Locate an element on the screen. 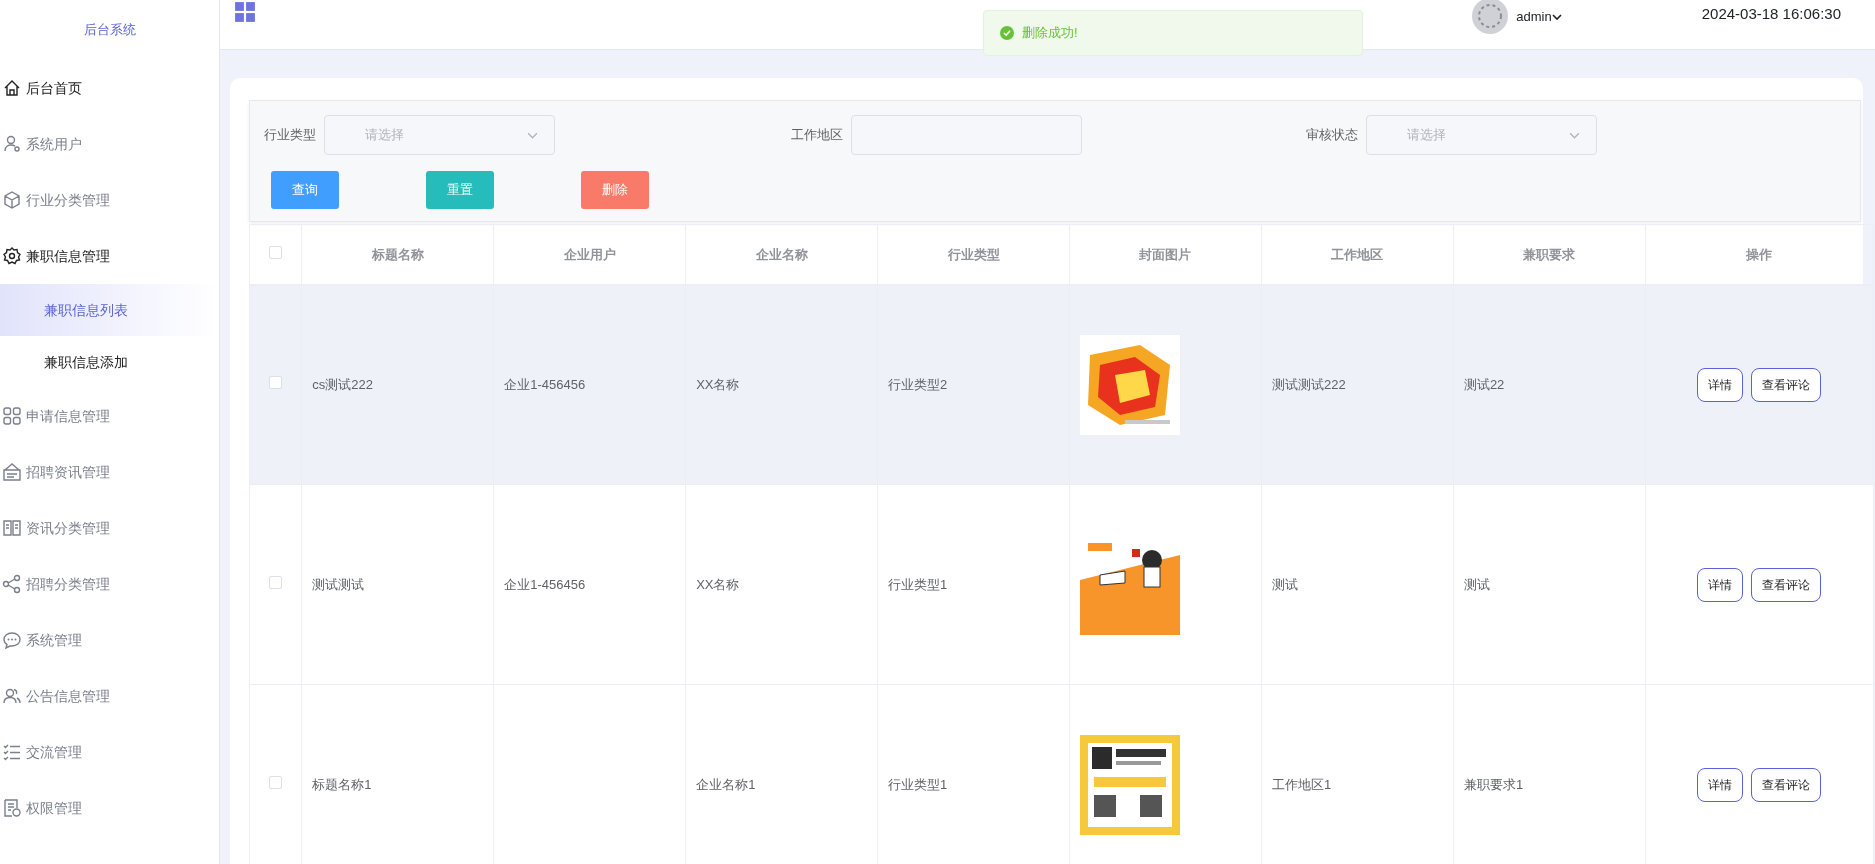  menu-item: 资讯分类管理 is located at coordinates (109, 528).